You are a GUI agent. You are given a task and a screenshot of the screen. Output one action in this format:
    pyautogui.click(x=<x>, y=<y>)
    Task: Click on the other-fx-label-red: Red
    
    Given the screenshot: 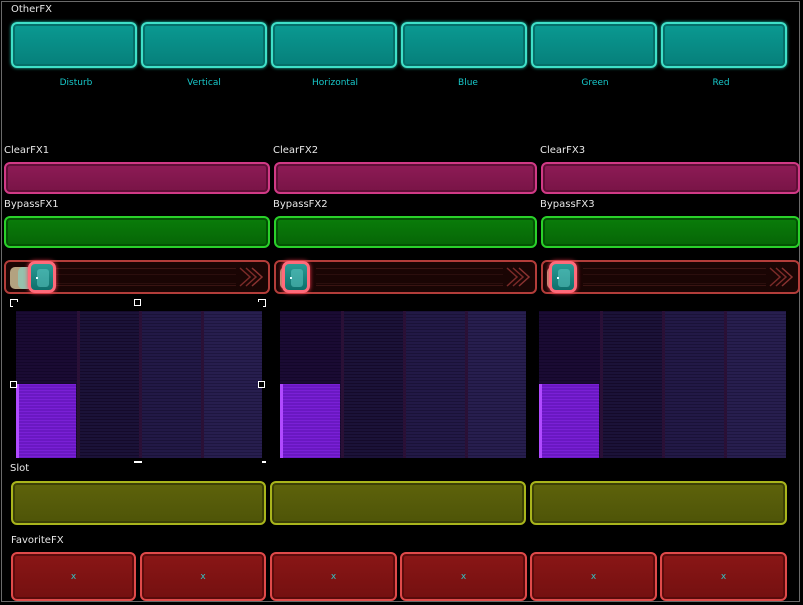 What is the action you would take?
    pyautogui.click(x=721, y=83)
    